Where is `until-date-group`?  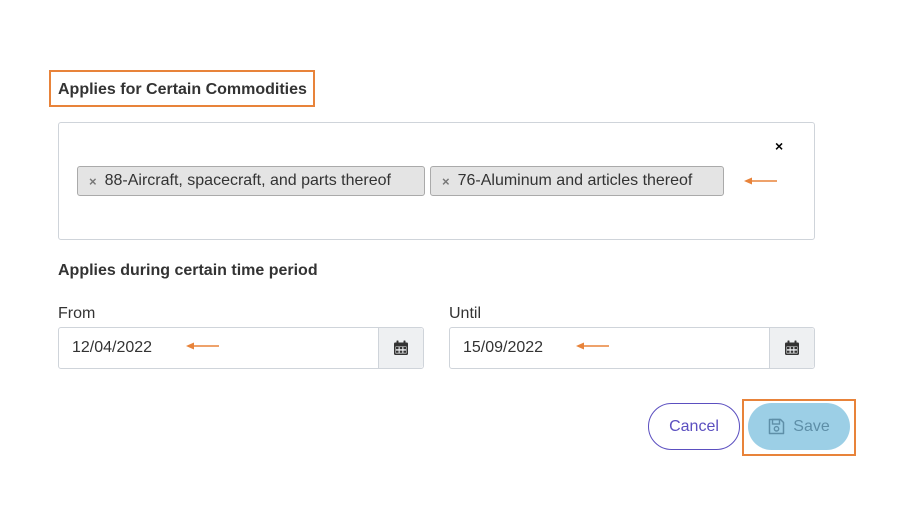 until-date-group is located at coordinates (632, 348).